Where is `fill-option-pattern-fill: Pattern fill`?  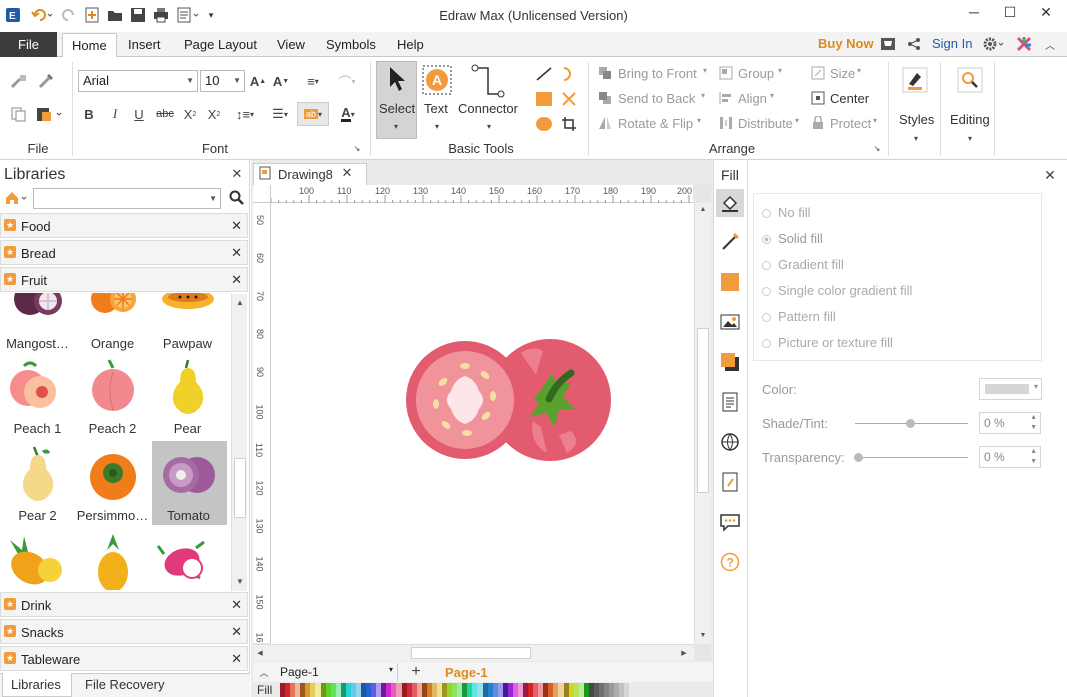
fill-option-pattern-fill: Pattern fill is located at coordinates (799, 316).